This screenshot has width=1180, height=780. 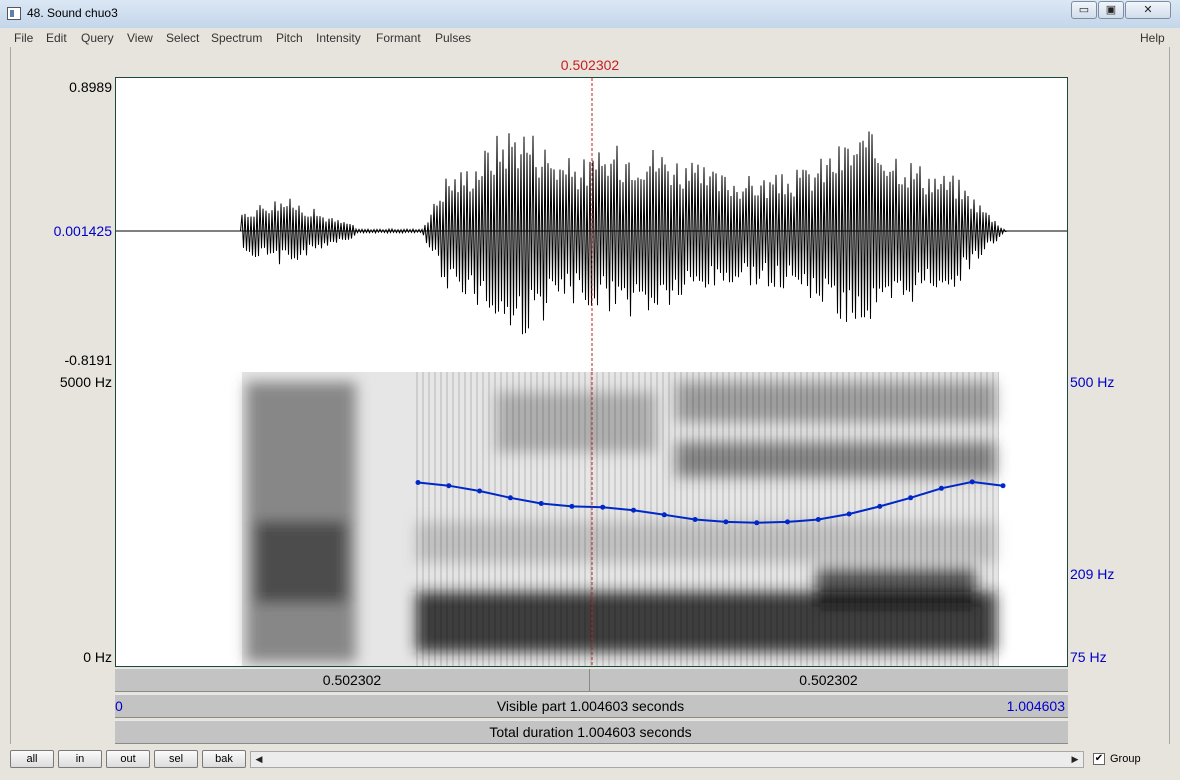 What do you see at coordinates (97, 38) in the screenshot?
I see `menu-query: Query` at bounding box center [97, 38].